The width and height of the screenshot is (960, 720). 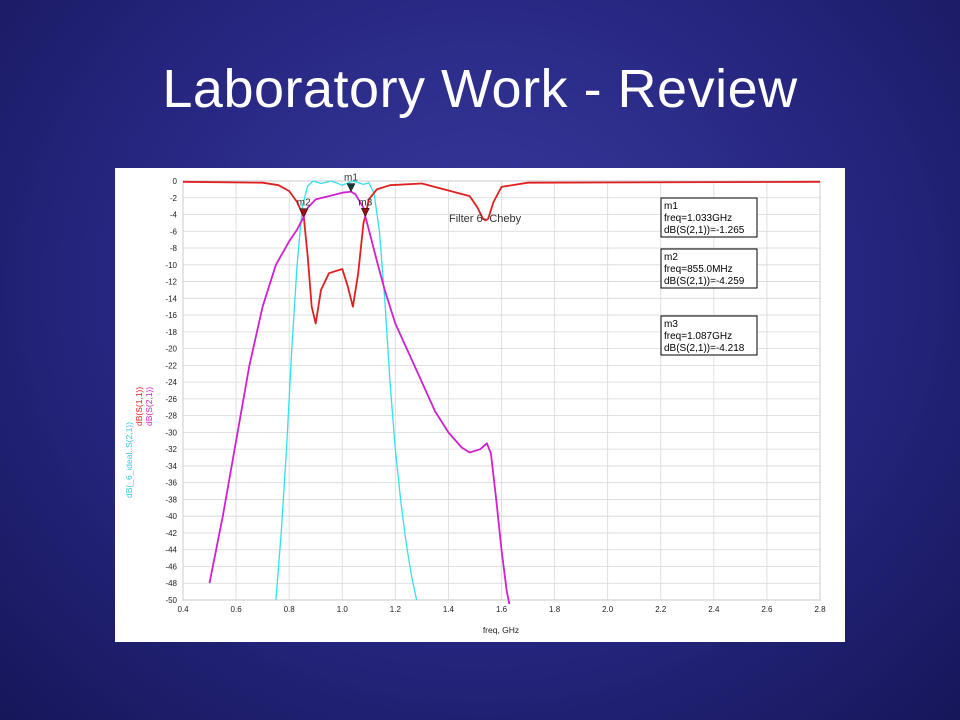 I want to click on x-tick-label: 1.6, so click(x=502, y=609).